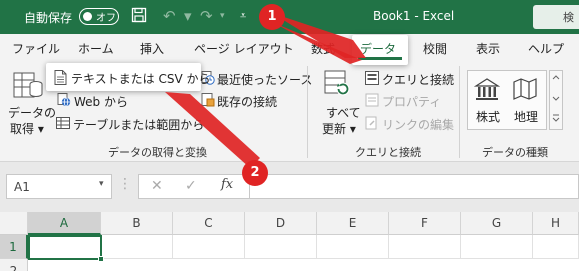  What do you see at coordinates (414, 16) in the screenshot?
I see `document-title: Book1 - Excel` at bounding box center [414, 16].